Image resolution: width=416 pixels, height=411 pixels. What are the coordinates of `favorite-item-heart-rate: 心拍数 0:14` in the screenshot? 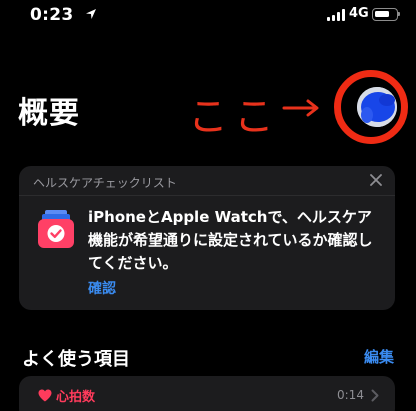 It's located at (207, 393).